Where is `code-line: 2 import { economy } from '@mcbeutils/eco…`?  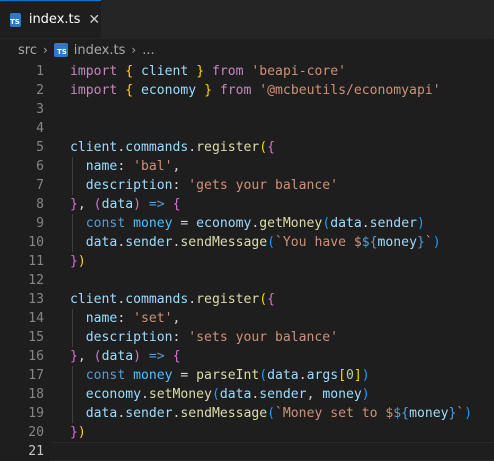 code-line: 2 import { economy } from '@mcbeutils/eco… is located at coordinates (247, 90).